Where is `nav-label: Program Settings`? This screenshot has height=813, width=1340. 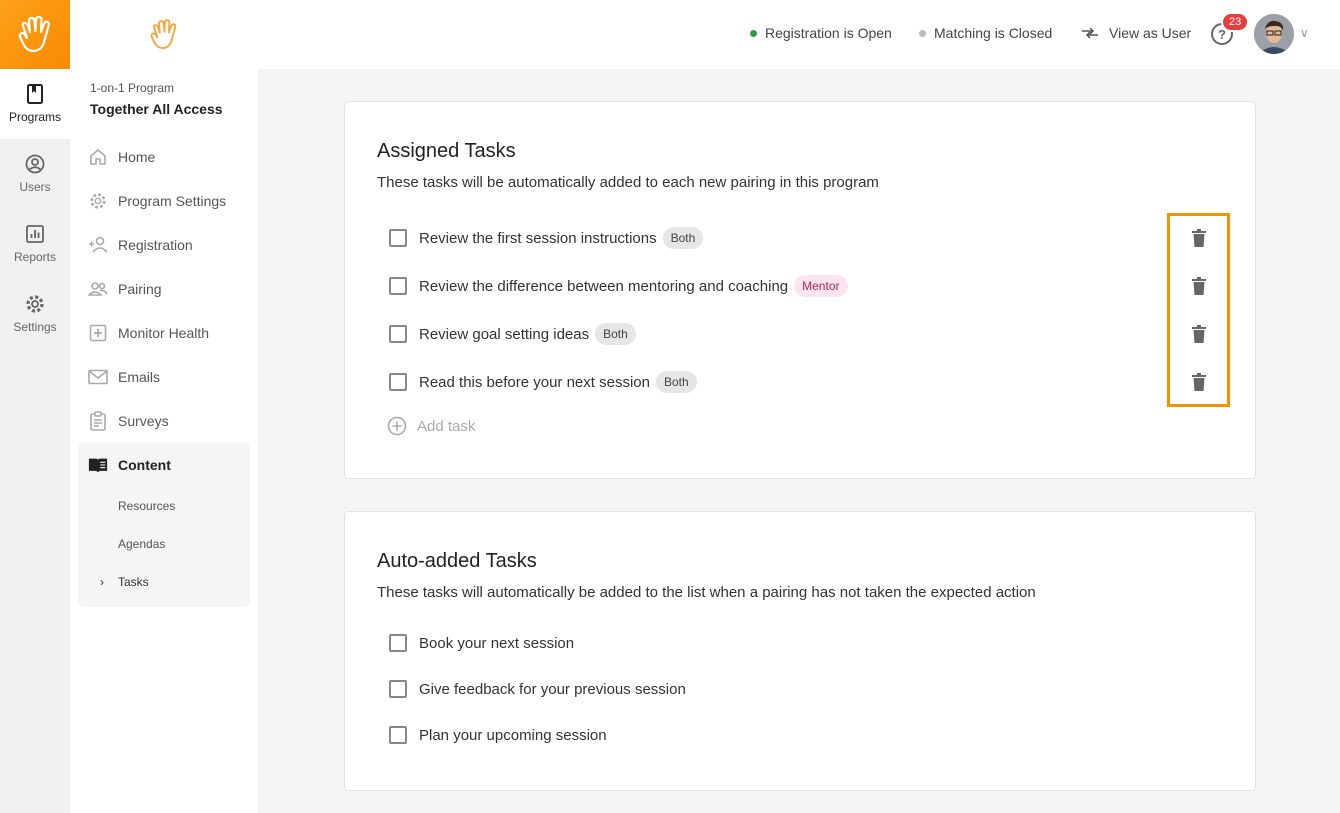
nav-label: Program Settings is located at coordinates (172, 201).